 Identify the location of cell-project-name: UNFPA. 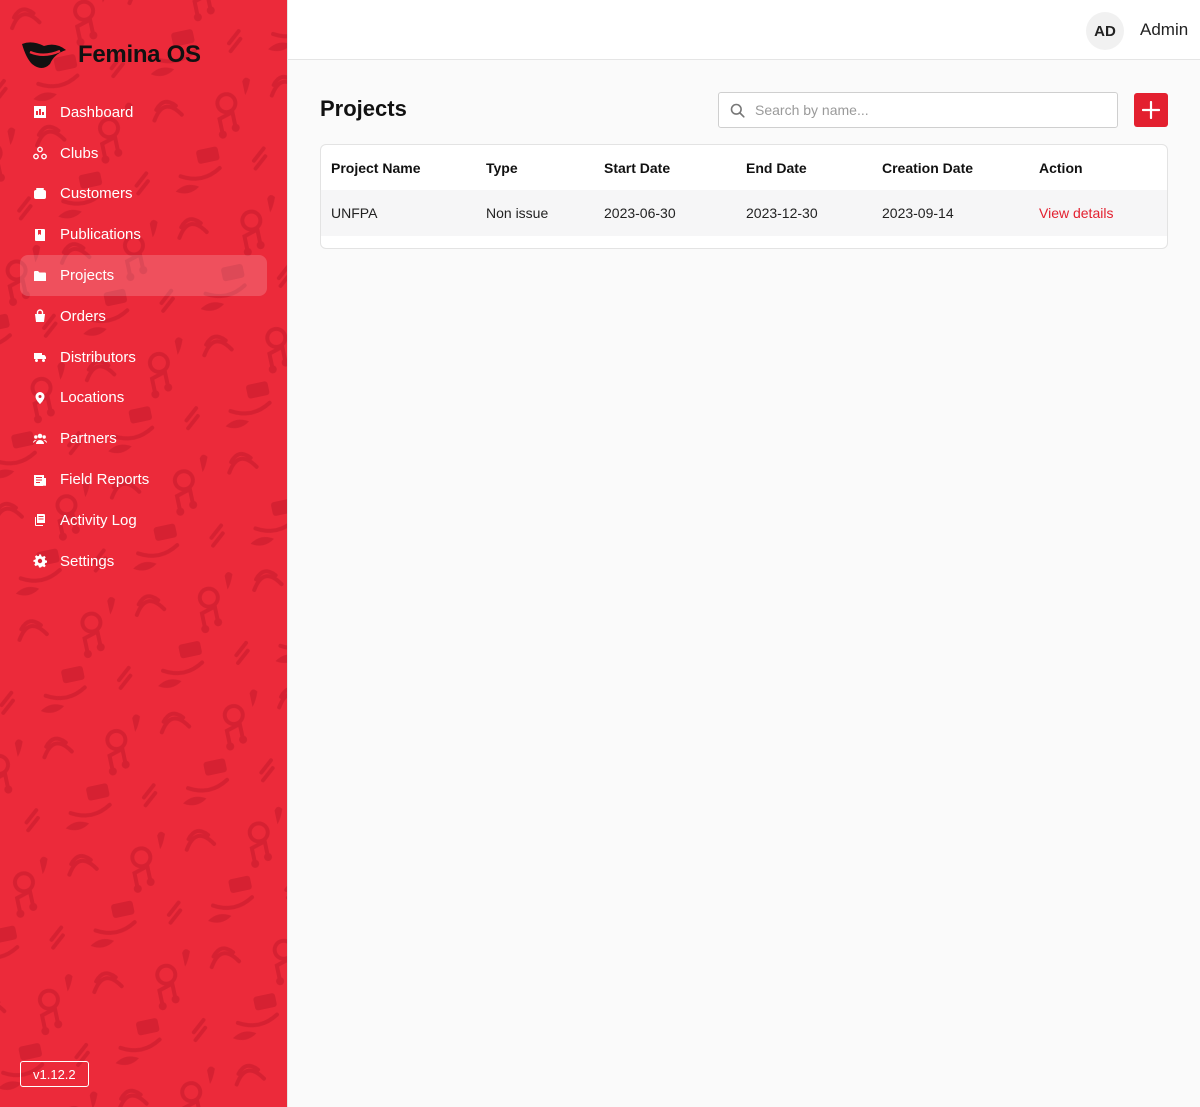
(398, 213).